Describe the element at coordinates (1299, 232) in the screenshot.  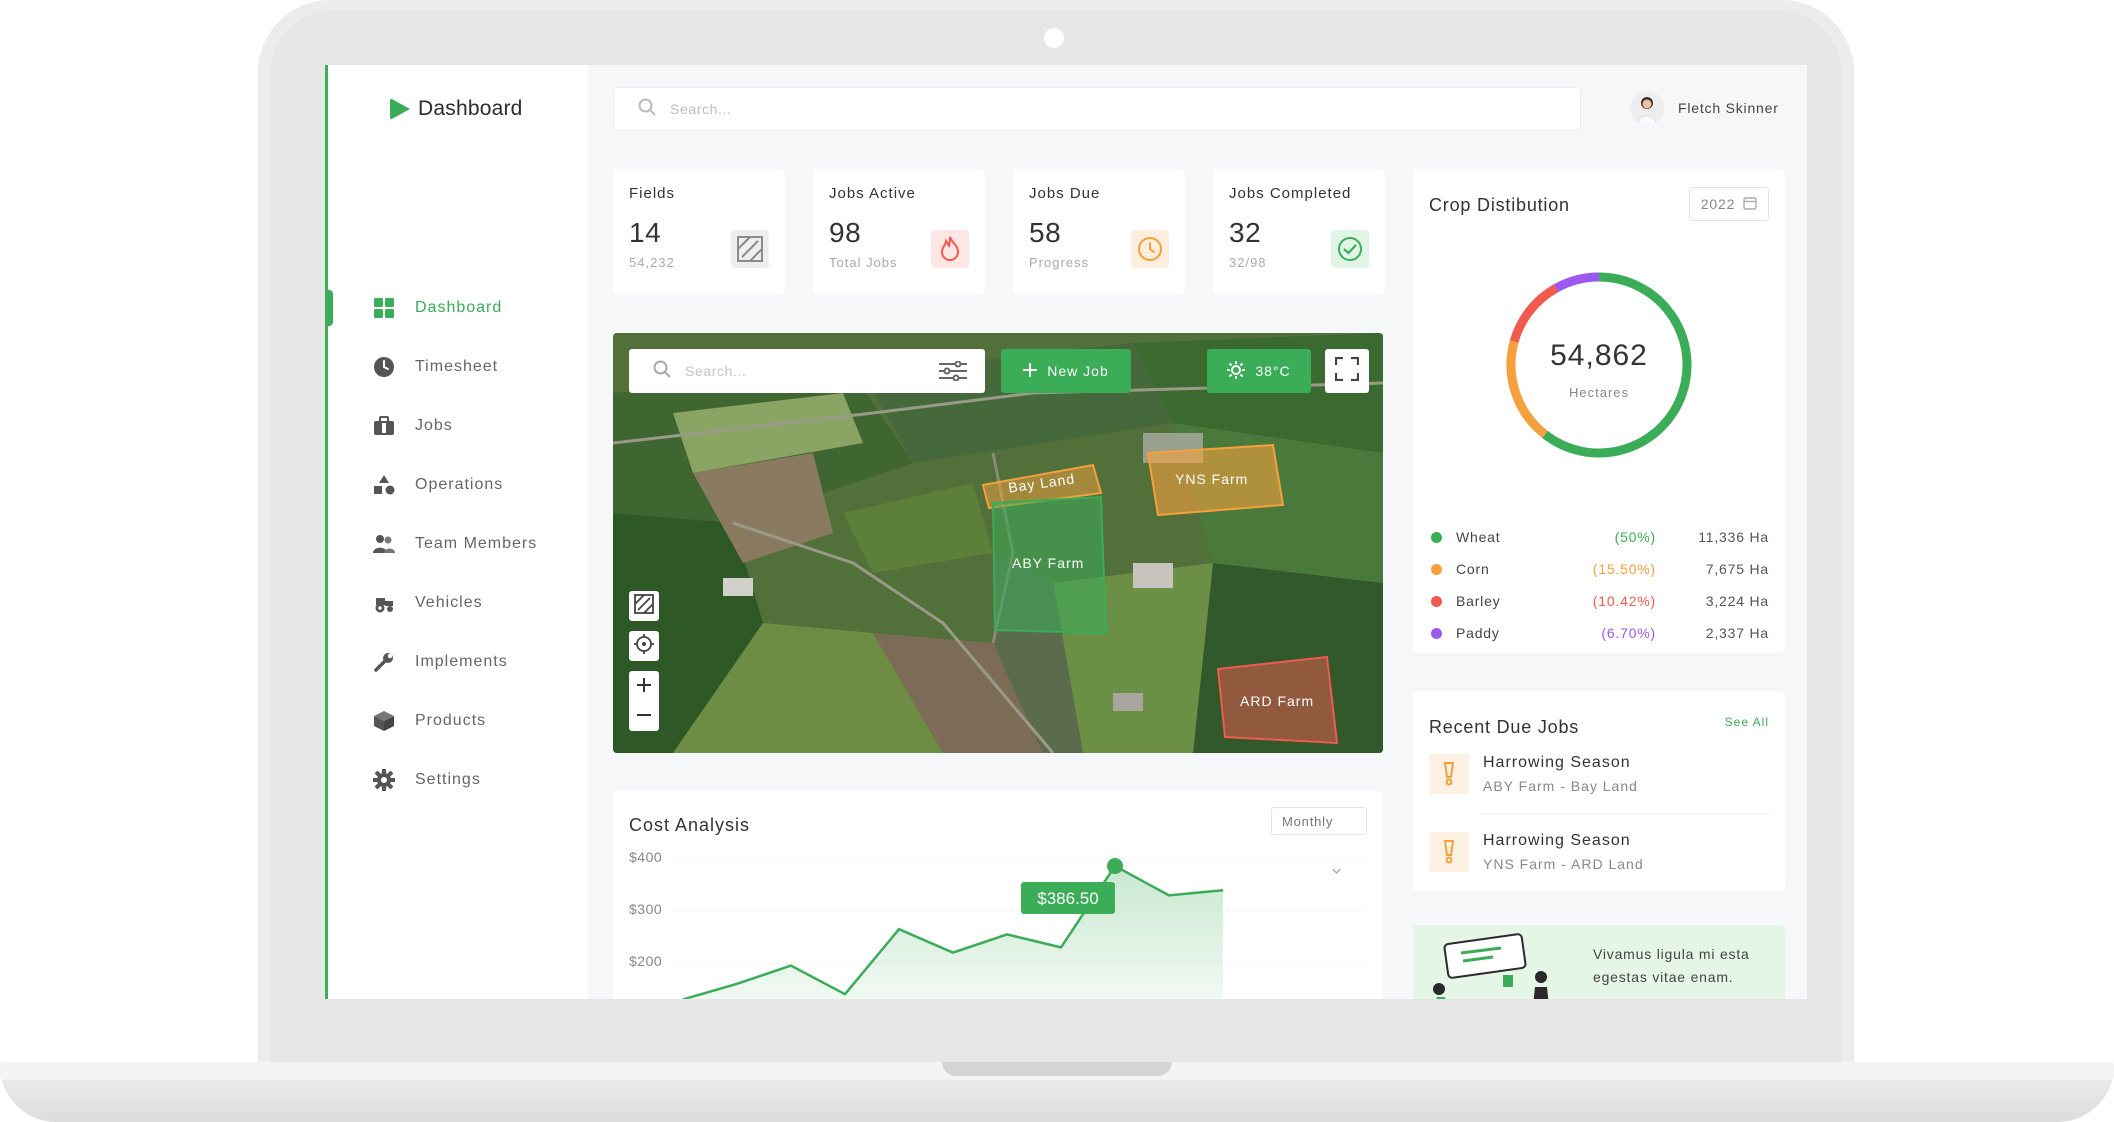
I see `stat-card-jobs-completed: Jobs Completed 32 32/98` at that location.